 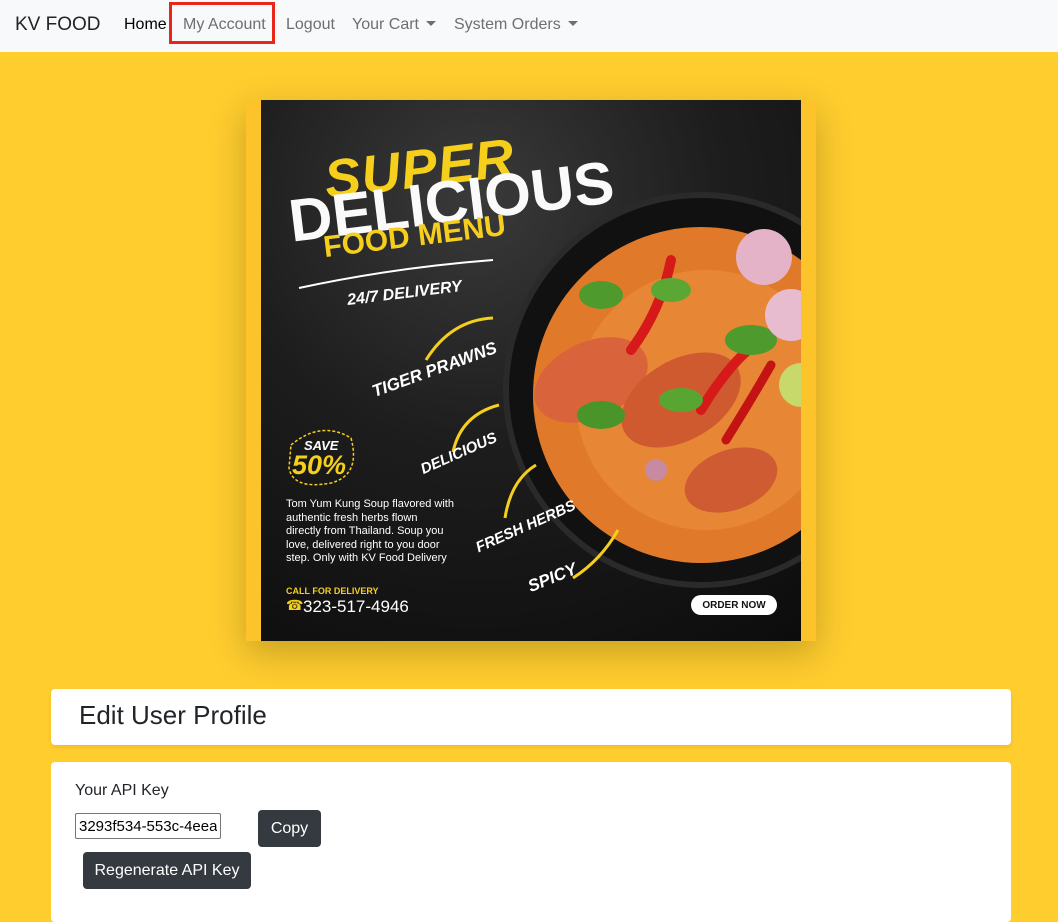 I want to click on poster-save-percent: 50%, so click(x=319, y=465).